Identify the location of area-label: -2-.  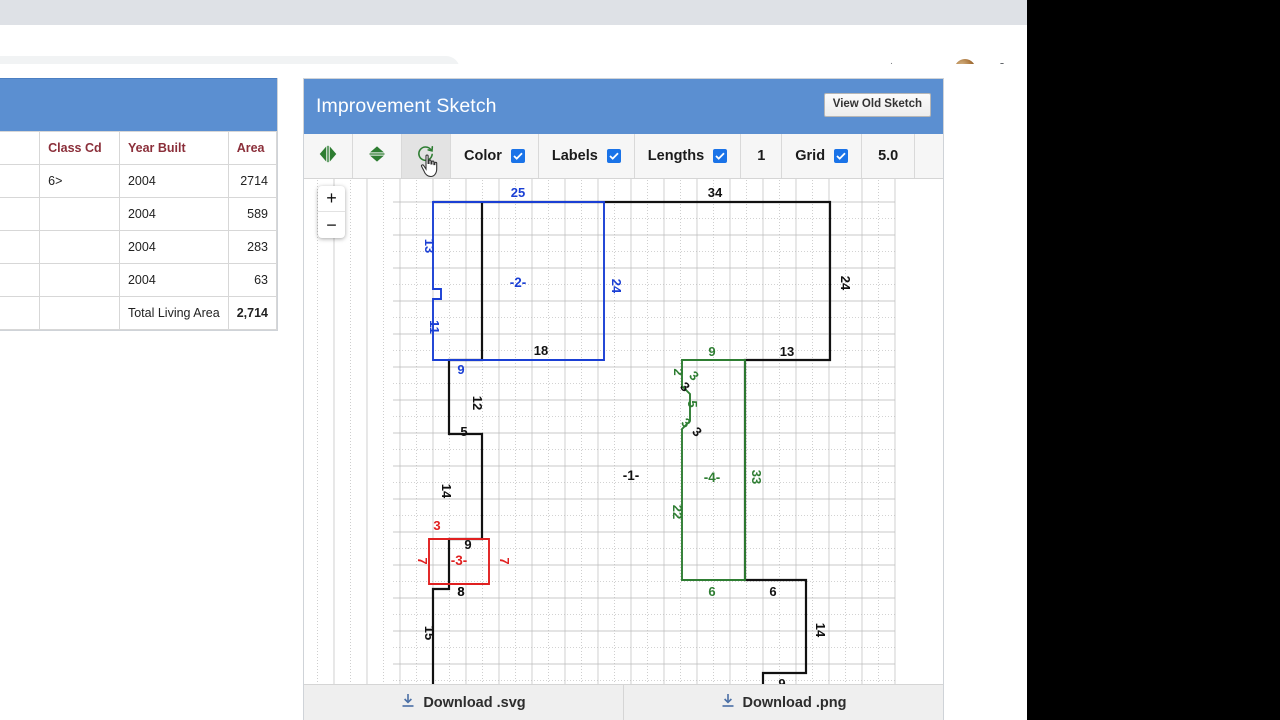
(518, 282).